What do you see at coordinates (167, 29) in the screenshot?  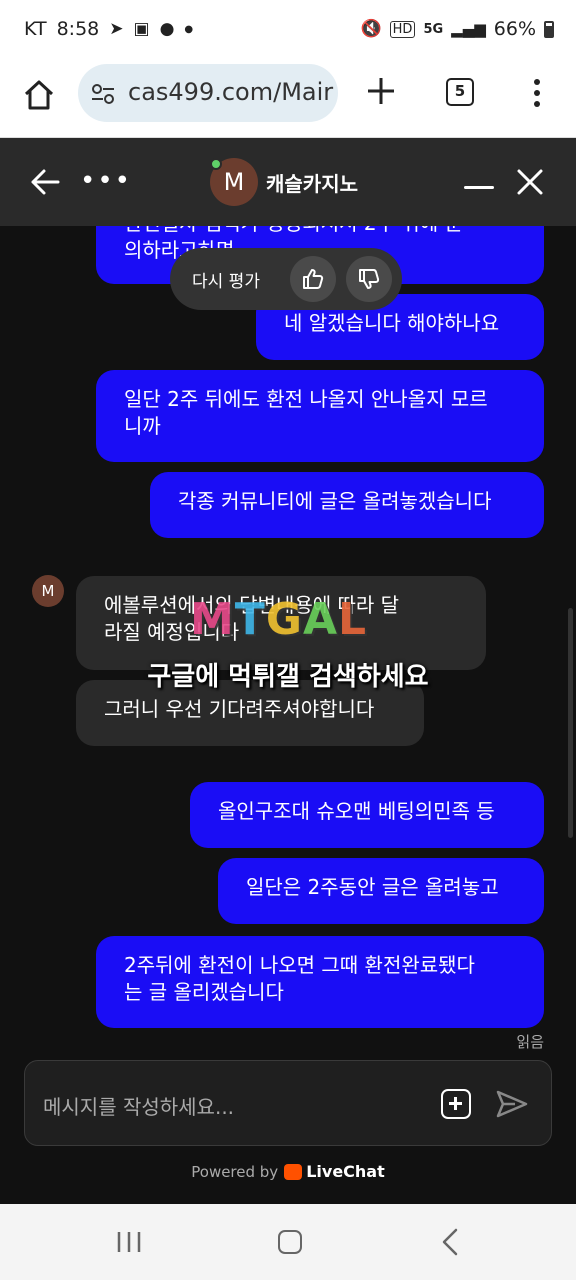 I see `talk-icon: ●` at bounding box center [167, 29].